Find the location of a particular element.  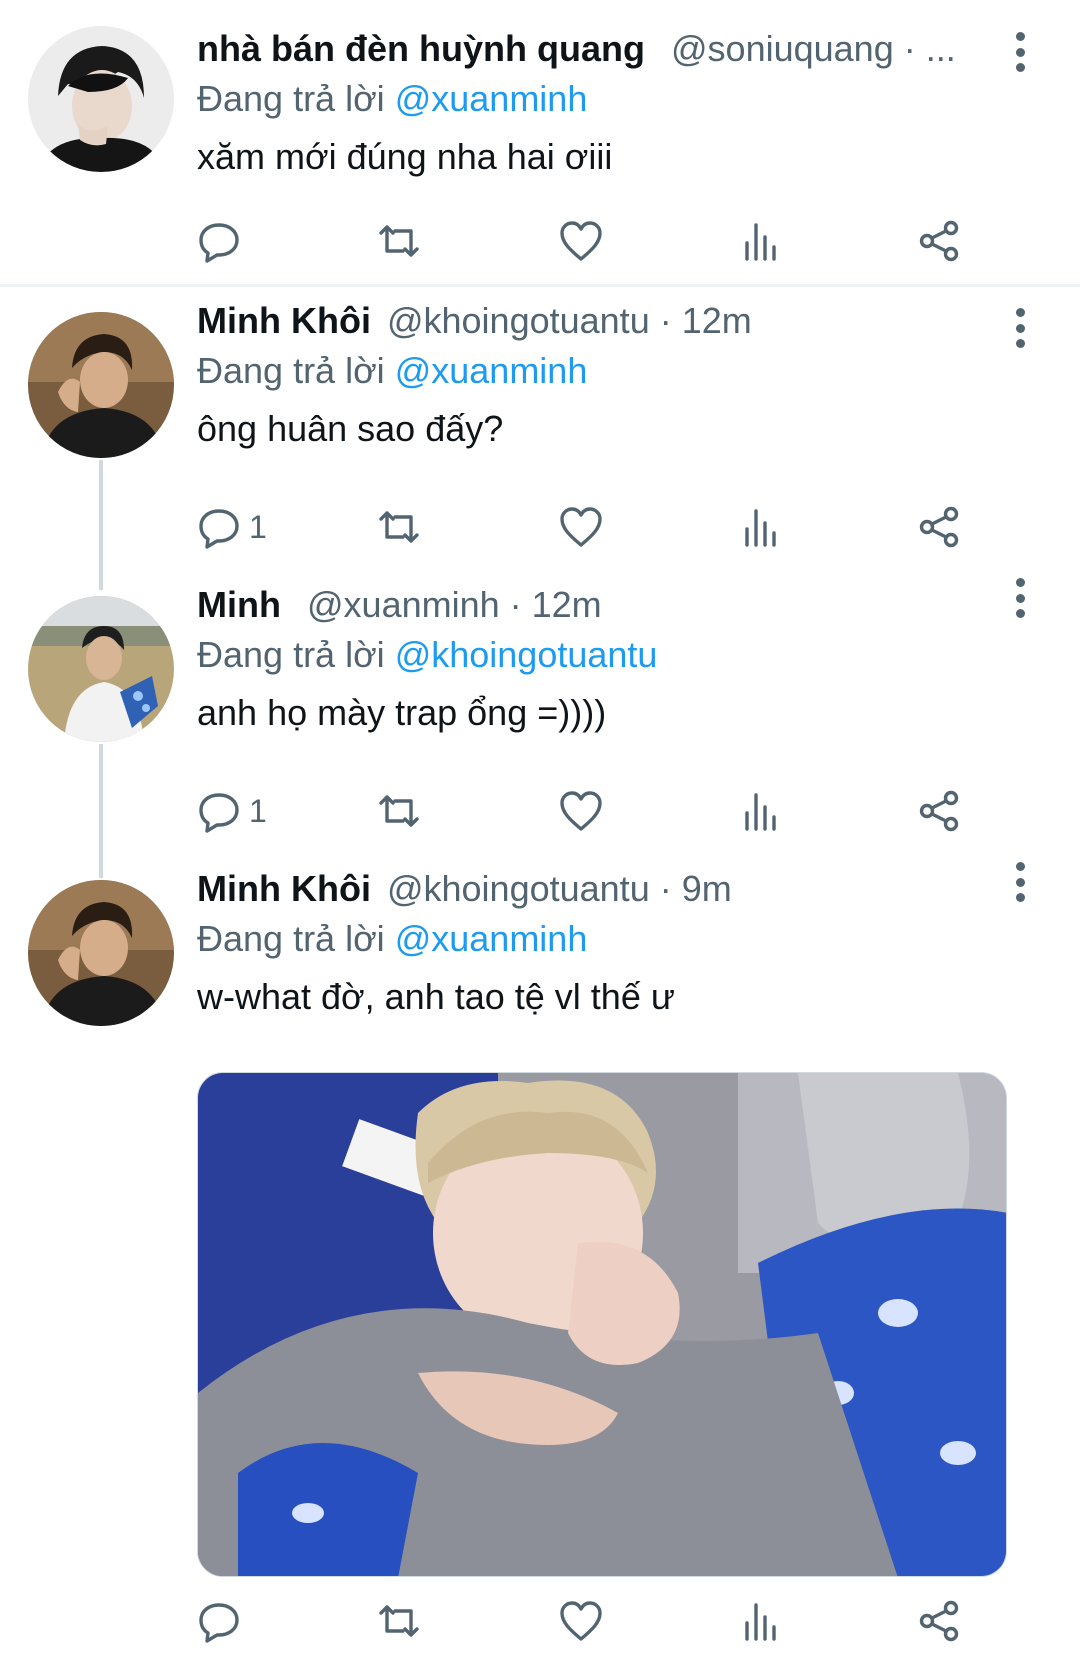

mention-link: @khoingotuantu is located at coordinates (526, 654).